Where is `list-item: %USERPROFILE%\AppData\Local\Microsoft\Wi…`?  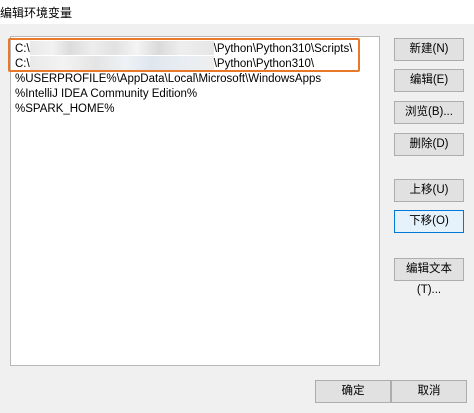 list-item: %USERPROFILE%\AppData\Local\Microsoft\Wi… is located at coordinates (168, 79).